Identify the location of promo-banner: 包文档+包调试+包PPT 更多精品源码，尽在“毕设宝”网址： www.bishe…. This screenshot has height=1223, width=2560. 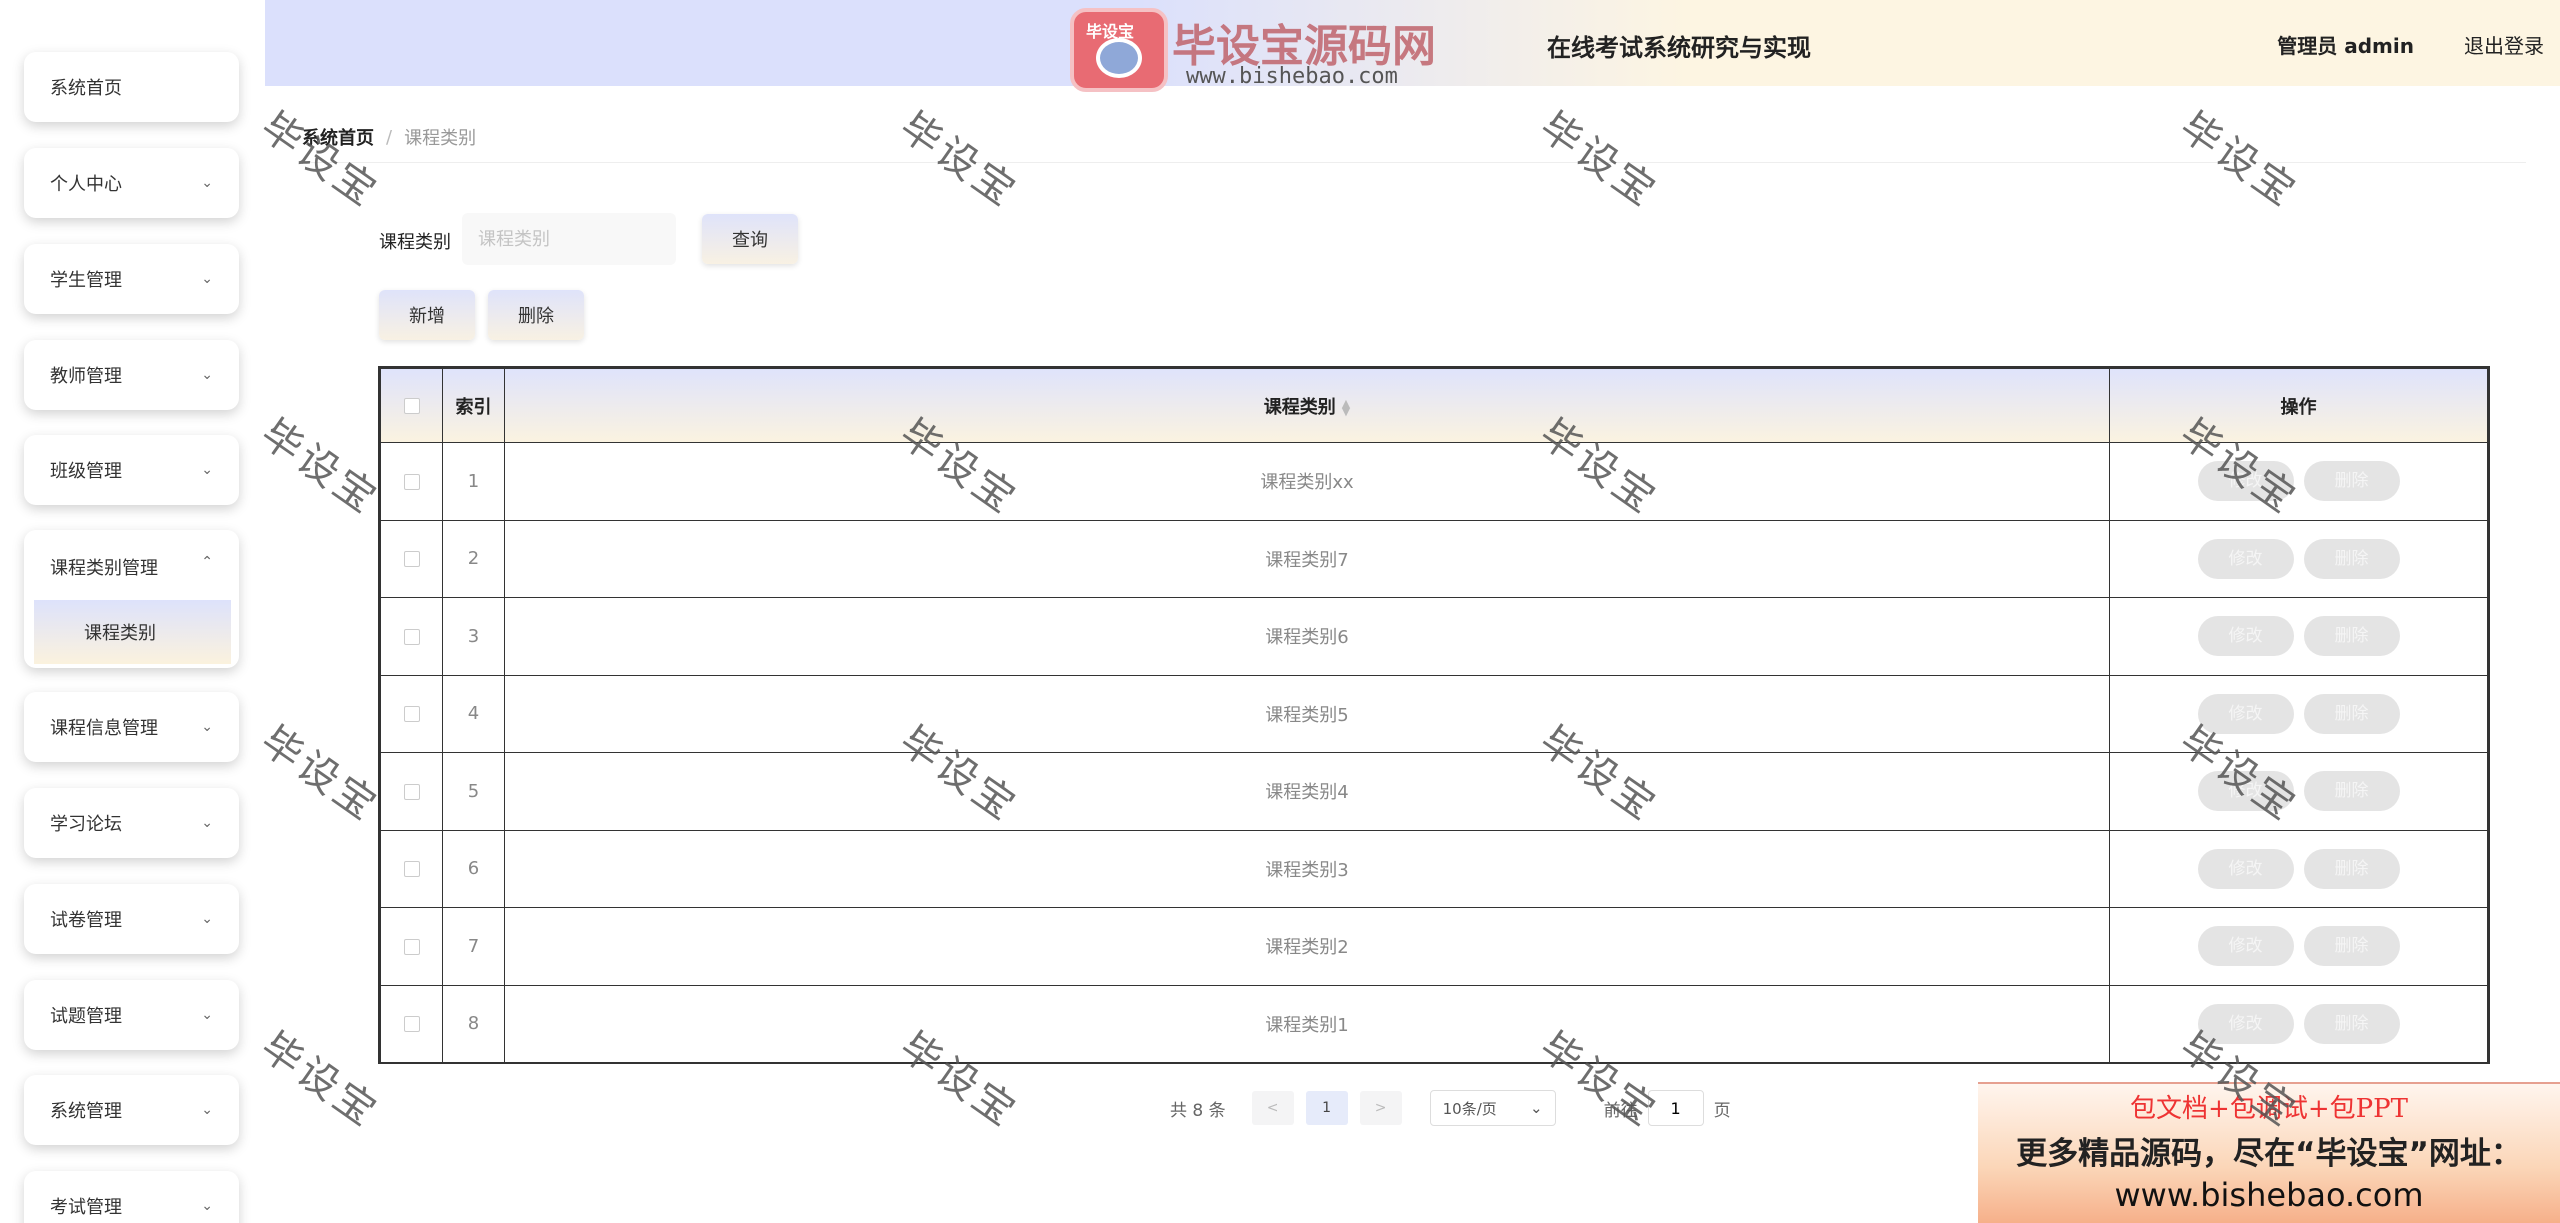
(2269, 1152).